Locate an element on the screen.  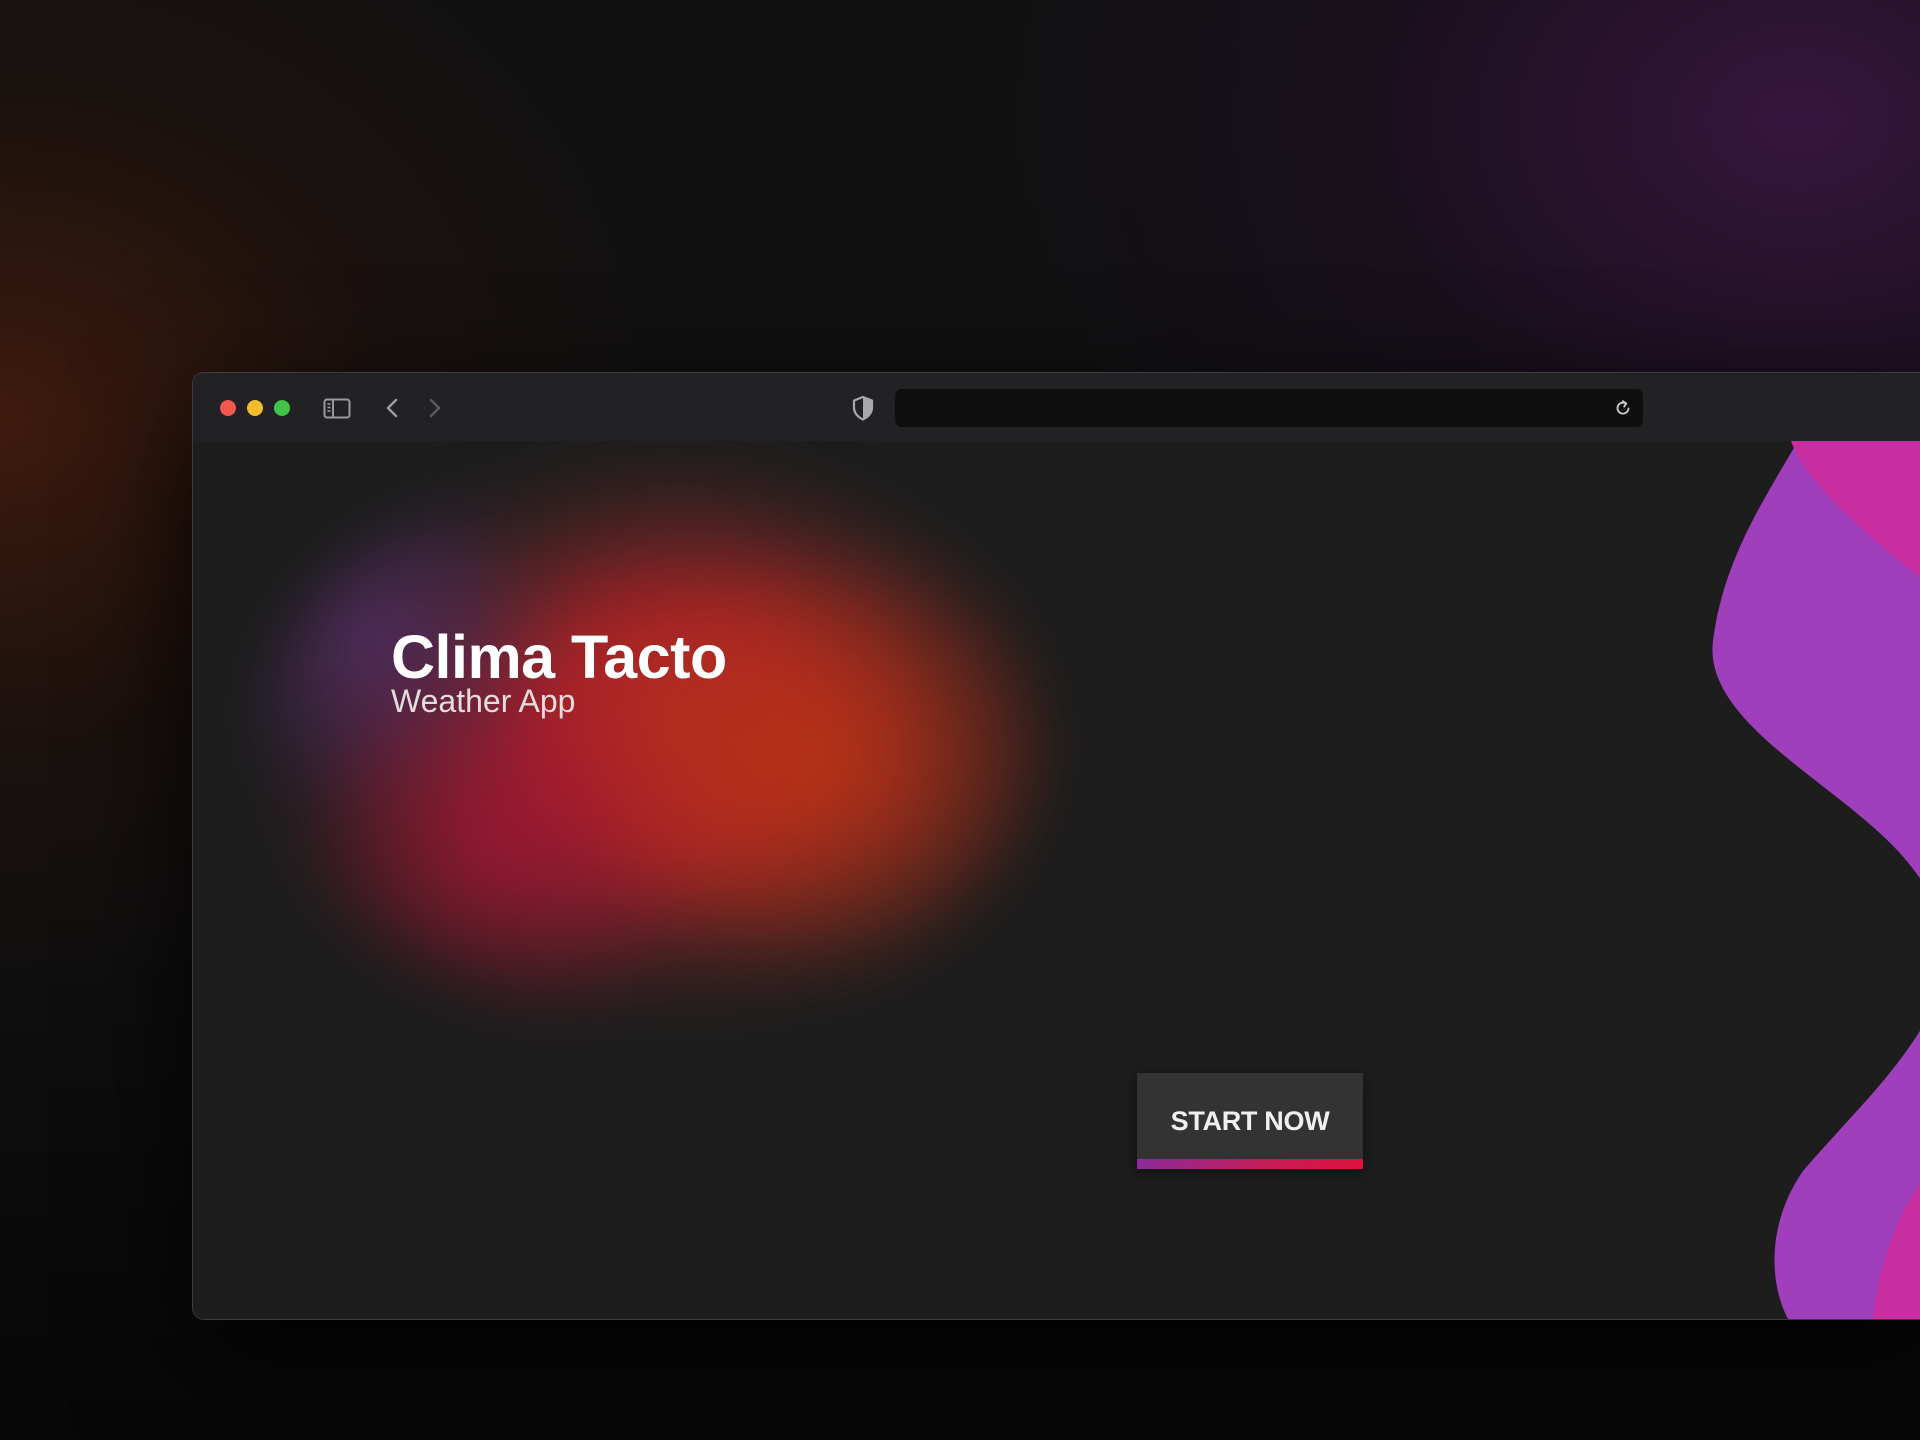
chevron-right-icon is located at coordinates (435, 408).